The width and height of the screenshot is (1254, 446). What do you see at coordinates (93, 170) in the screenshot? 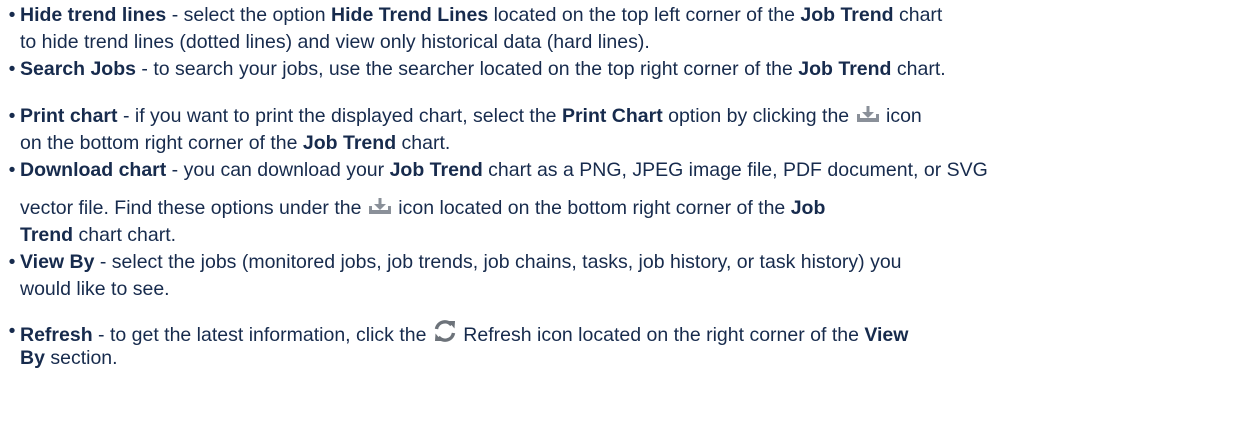
I see `download-chart-title: Download chart` at bounding box center [93, 170].